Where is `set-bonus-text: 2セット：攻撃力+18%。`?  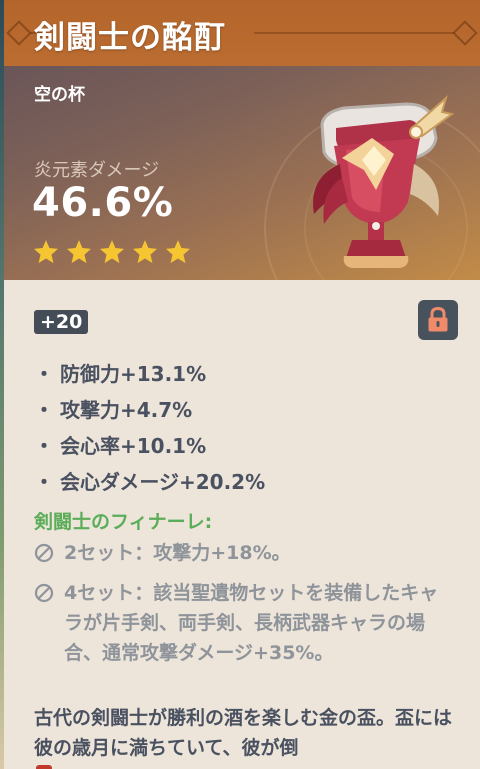
set-bonus-text: 2セット：攻撃力+18%。 is located at coordinates (177, 553).